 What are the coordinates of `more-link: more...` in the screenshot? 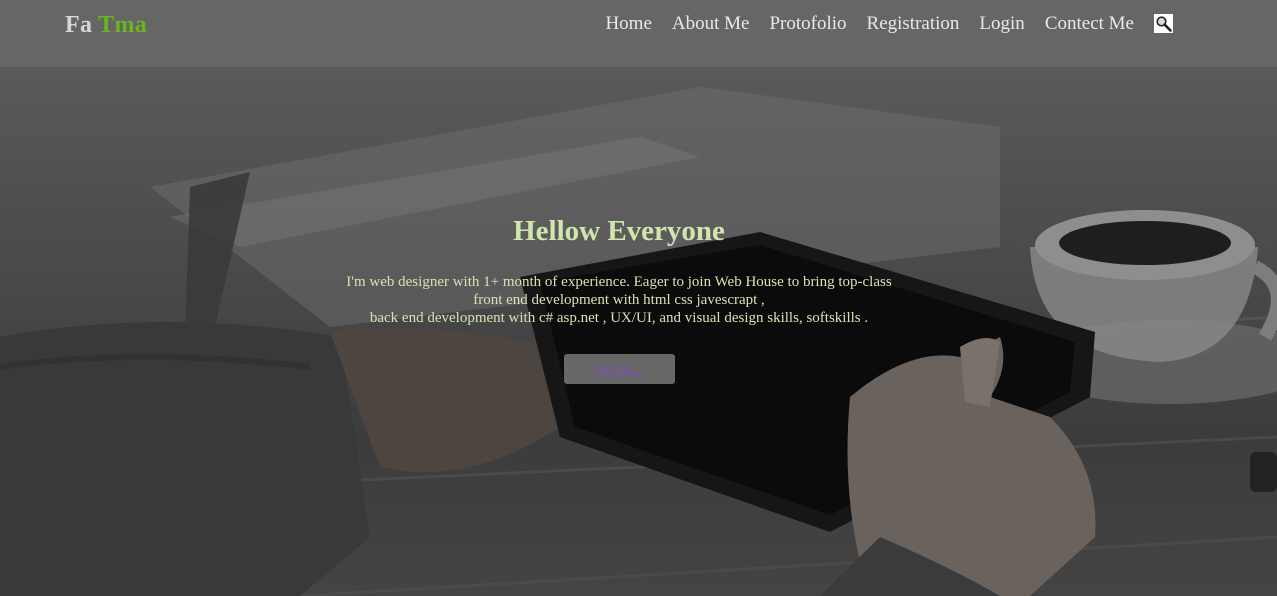 It's located at (620, 368).